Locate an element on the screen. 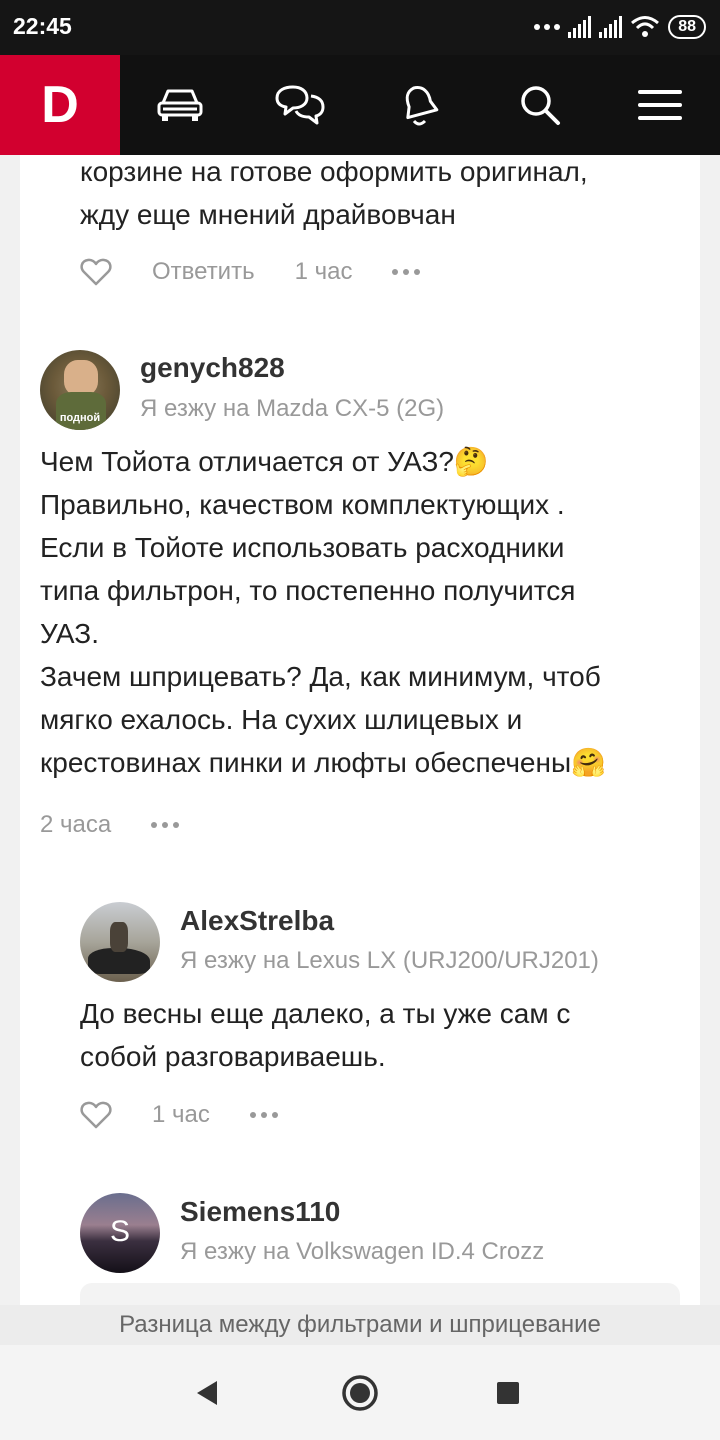 Image resolution: width=720 pixels, height=1440 pixels. user-avatar is located at coordinates (120, 942).